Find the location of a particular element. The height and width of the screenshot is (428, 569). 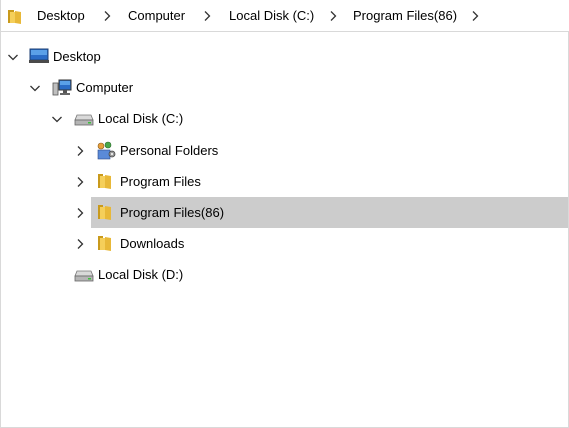

tree-item-label: Local Disk (C:) is located at coordinates (141, 118).